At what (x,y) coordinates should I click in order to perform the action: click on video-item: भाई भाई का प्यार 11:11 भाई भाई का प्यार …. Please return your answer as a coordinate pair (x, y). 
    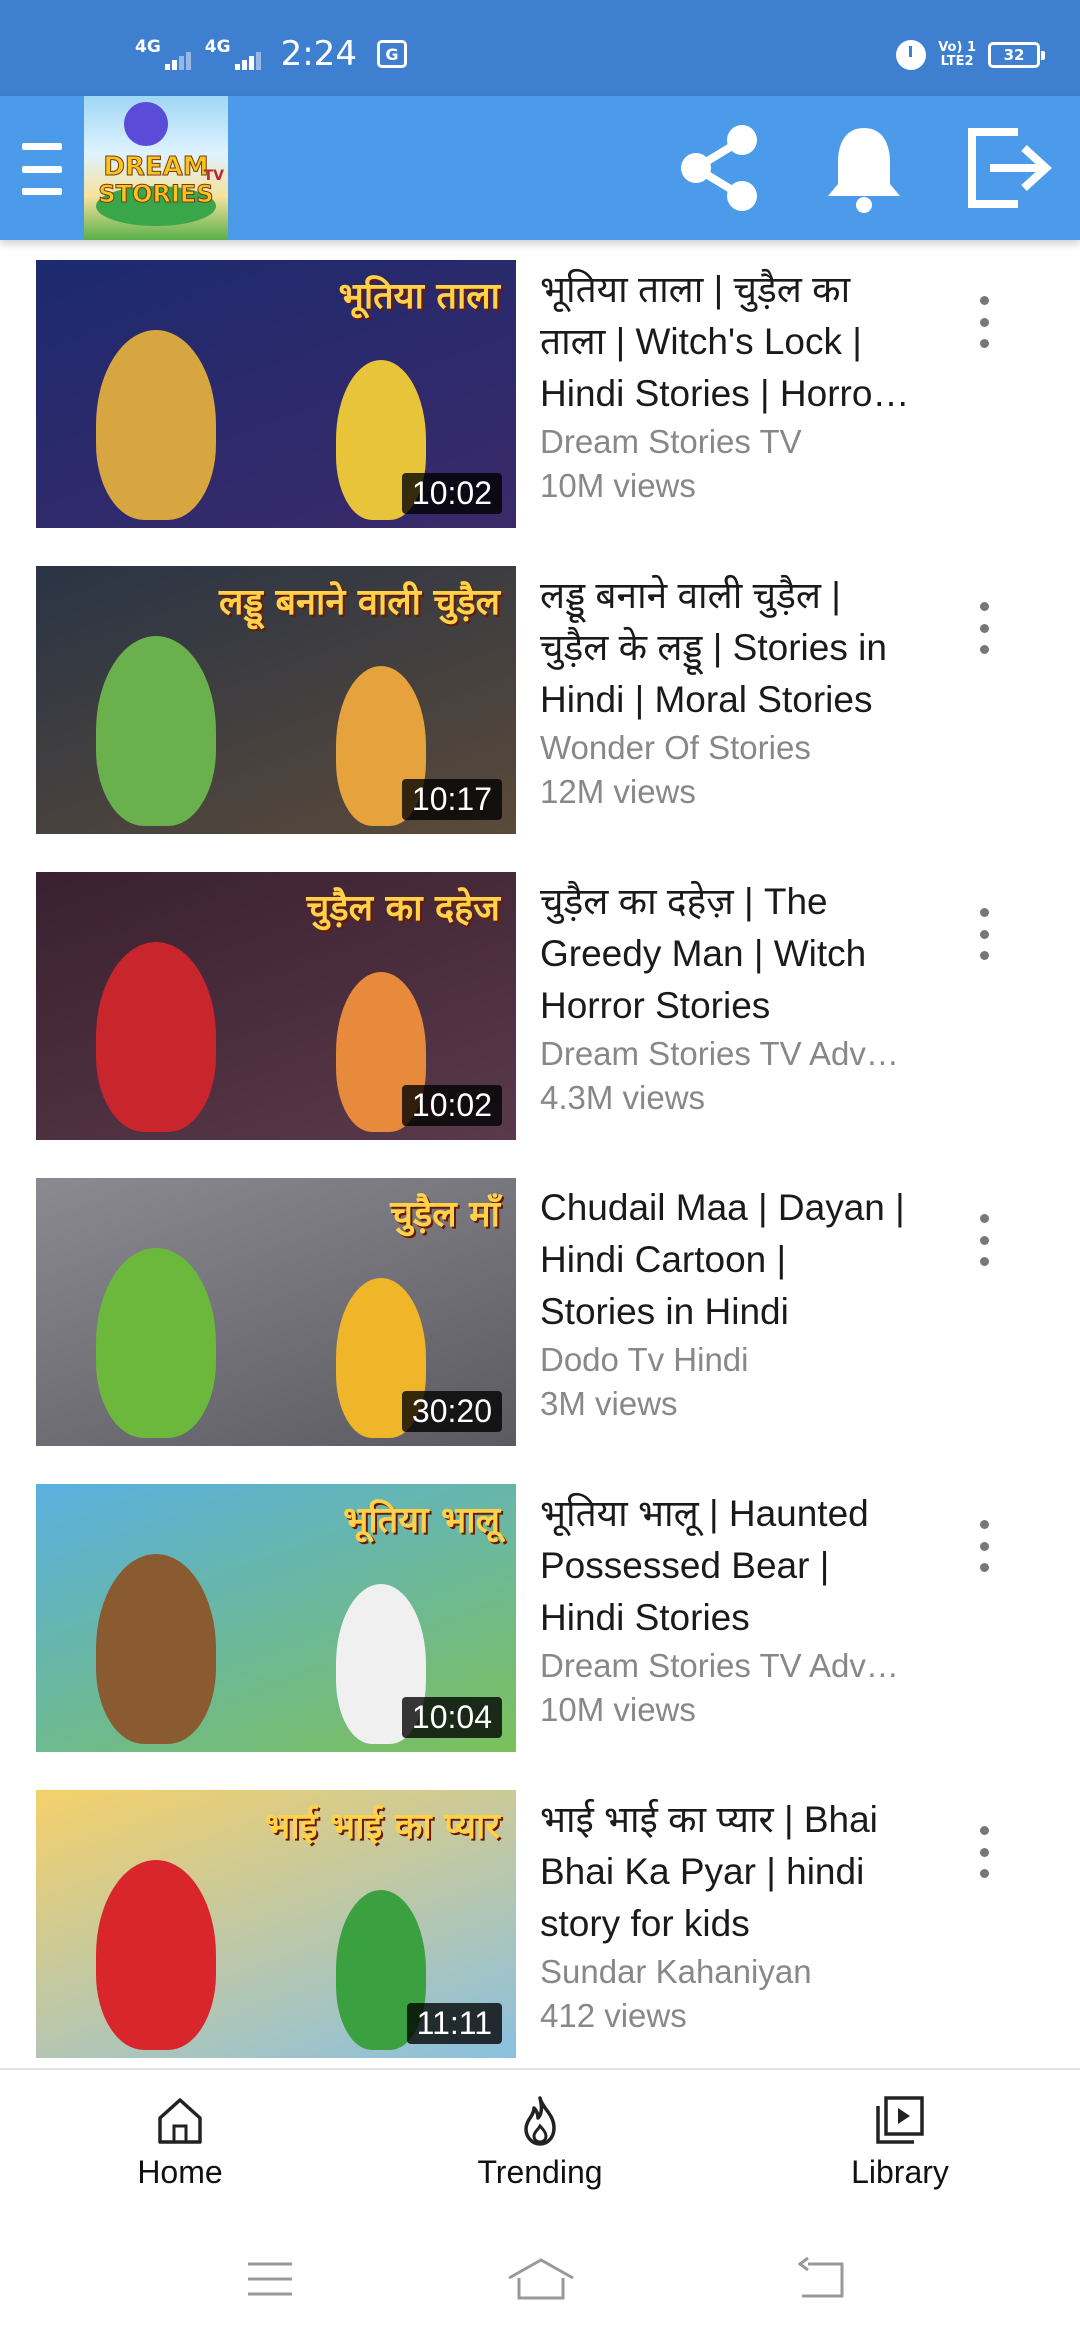
    Looking at the image, I should click on (540, 1923).